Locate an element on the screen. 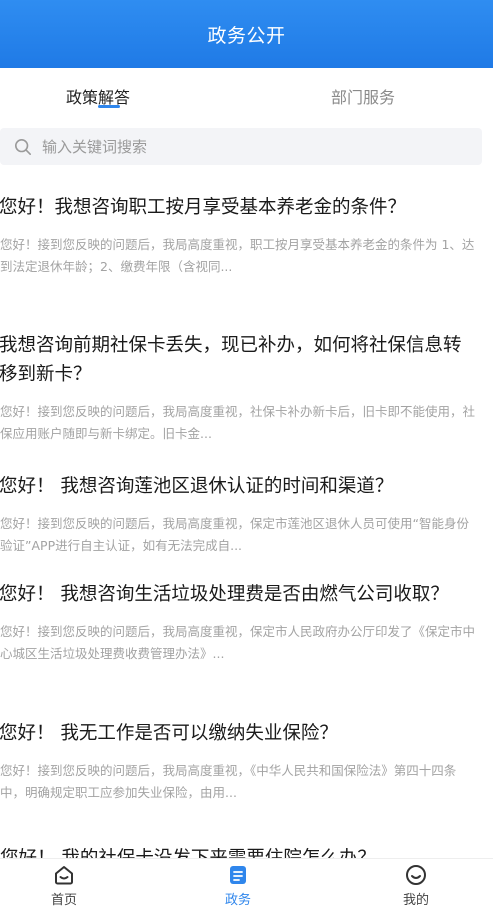  tab-bar: 政策解答 部门服务 is located at coordinates (246, 94).